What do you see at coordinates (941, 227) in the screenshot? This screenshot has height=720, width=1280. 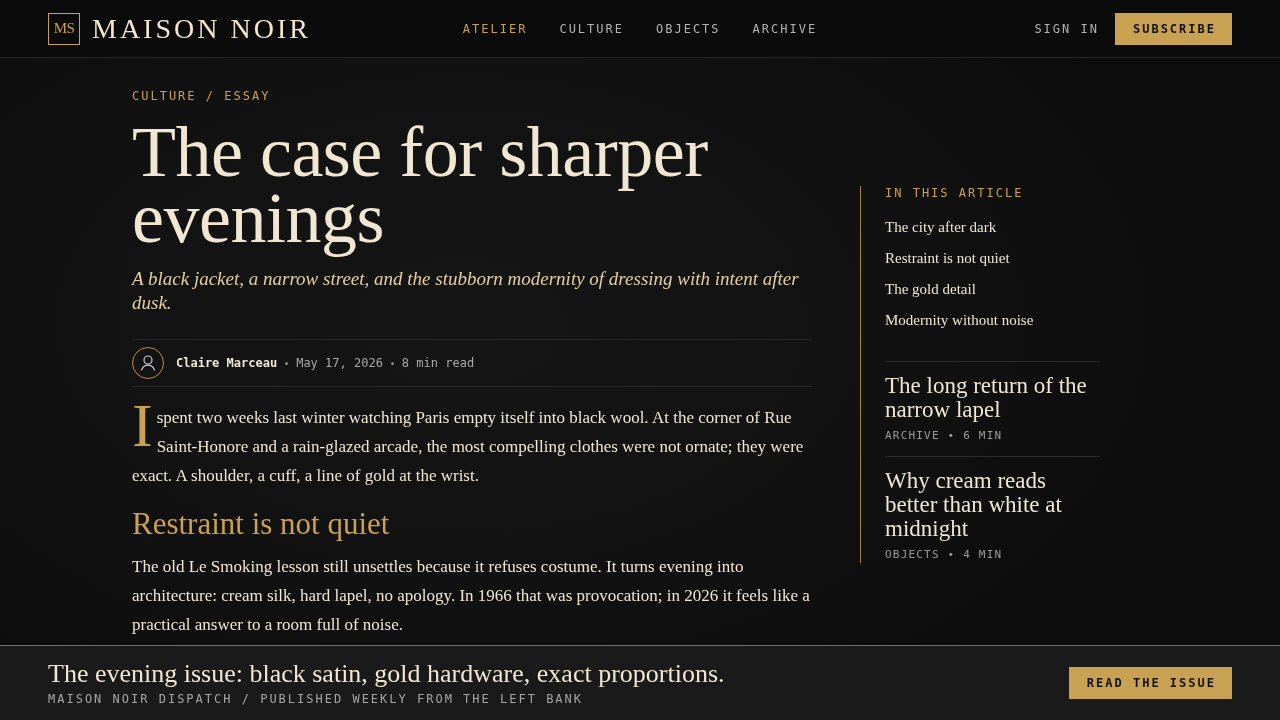 I see `toc-link: The city after dark` at bounding box center [941, 227].